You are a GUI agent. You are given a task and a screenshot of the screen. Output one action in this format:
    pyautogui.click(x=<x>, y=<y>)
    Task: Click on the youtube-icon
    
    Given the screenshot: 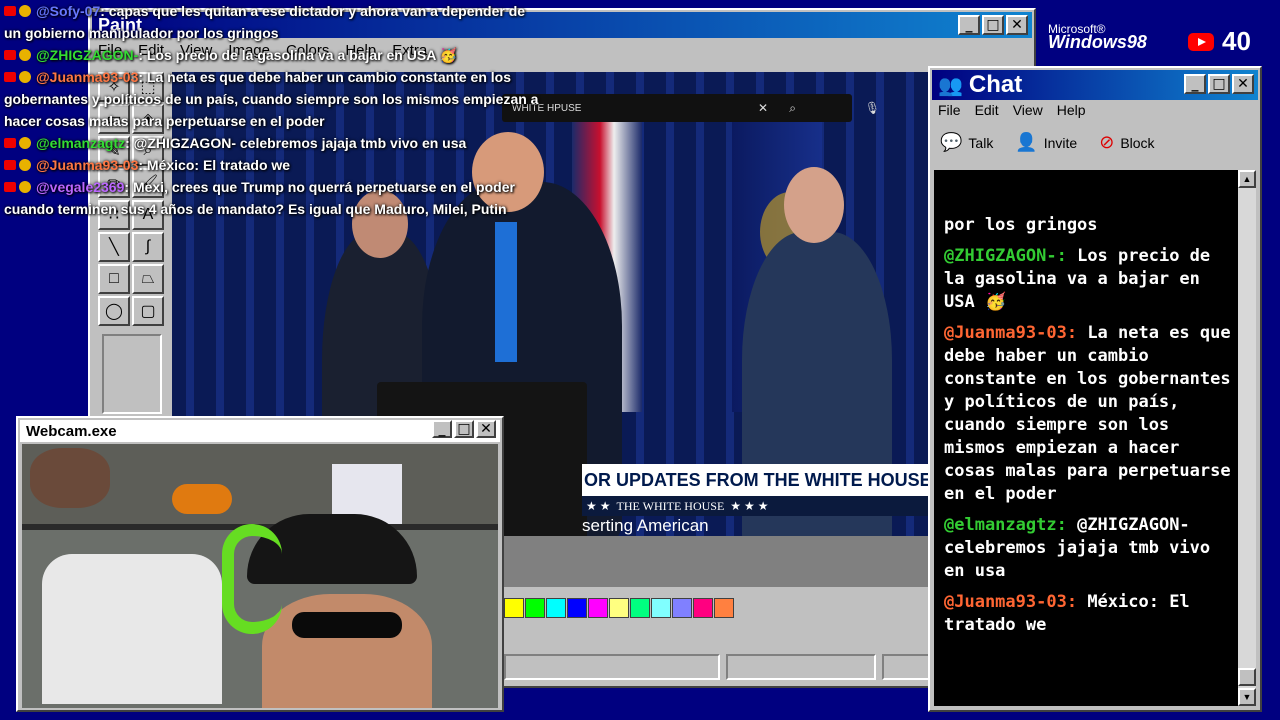 What is the action you would take?
    pyautogui.click(x=1201, y=41)
    